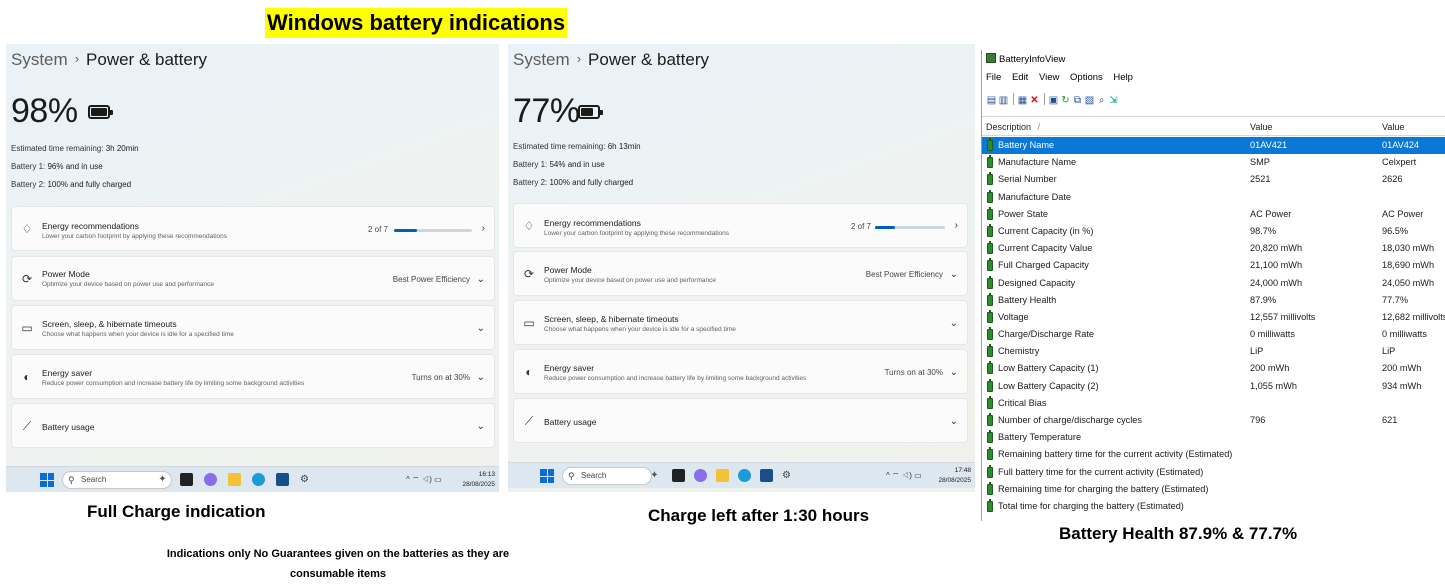  Describe the element at coordinates (991, 101) in the screenshot. I see `battery-info-mode-icon: ▤` at that location.